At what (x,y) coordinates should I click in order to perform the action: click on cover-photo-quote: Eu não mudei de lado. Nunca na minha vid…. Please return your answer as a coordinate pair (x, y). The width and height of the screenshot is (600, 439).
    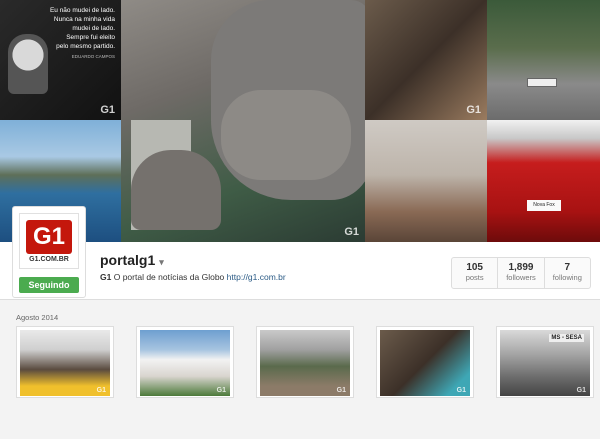
    Looking at the image, I should click on (60, 60).